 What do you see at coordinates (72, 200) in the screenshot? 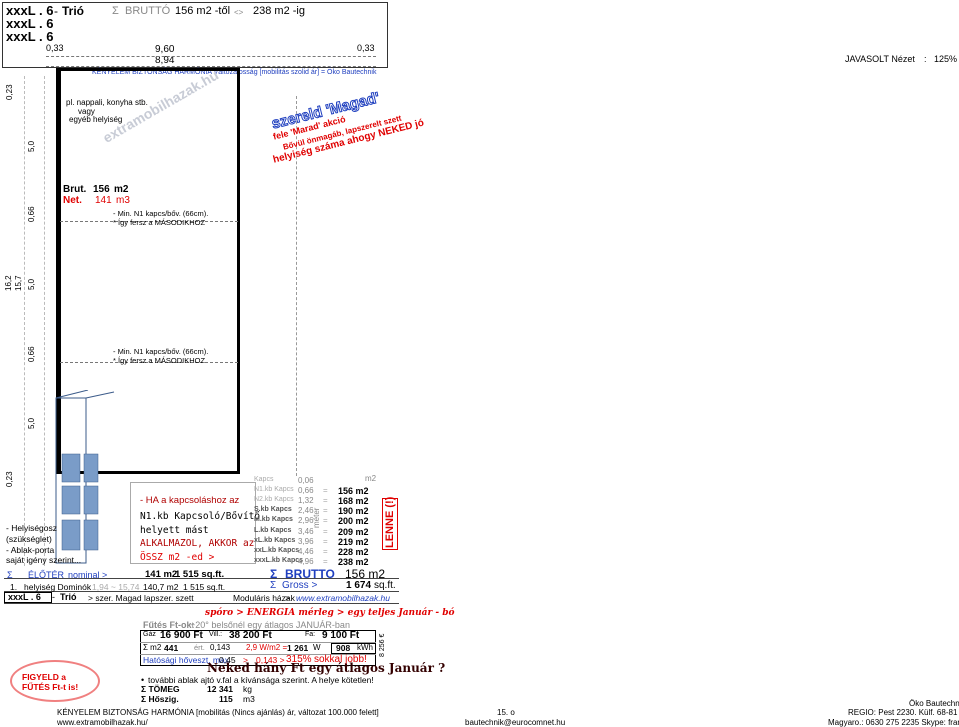
I see `net-label: Net.` at bounding box center [72, 200].